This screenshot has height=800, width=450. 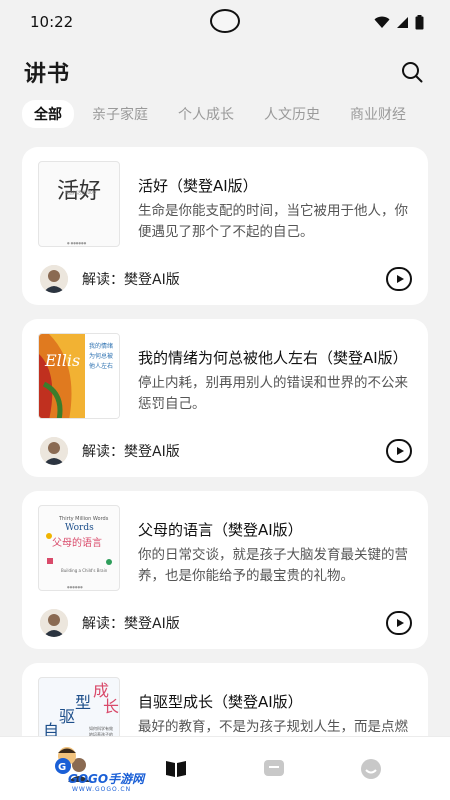 What do you see at coordinates (273, 221) in the screenshot?
I see `book-description: 生命是你能支配的时间，当它被用于他人，你便遇见了那个了不起的自己。` at bounding box center [273, 221].